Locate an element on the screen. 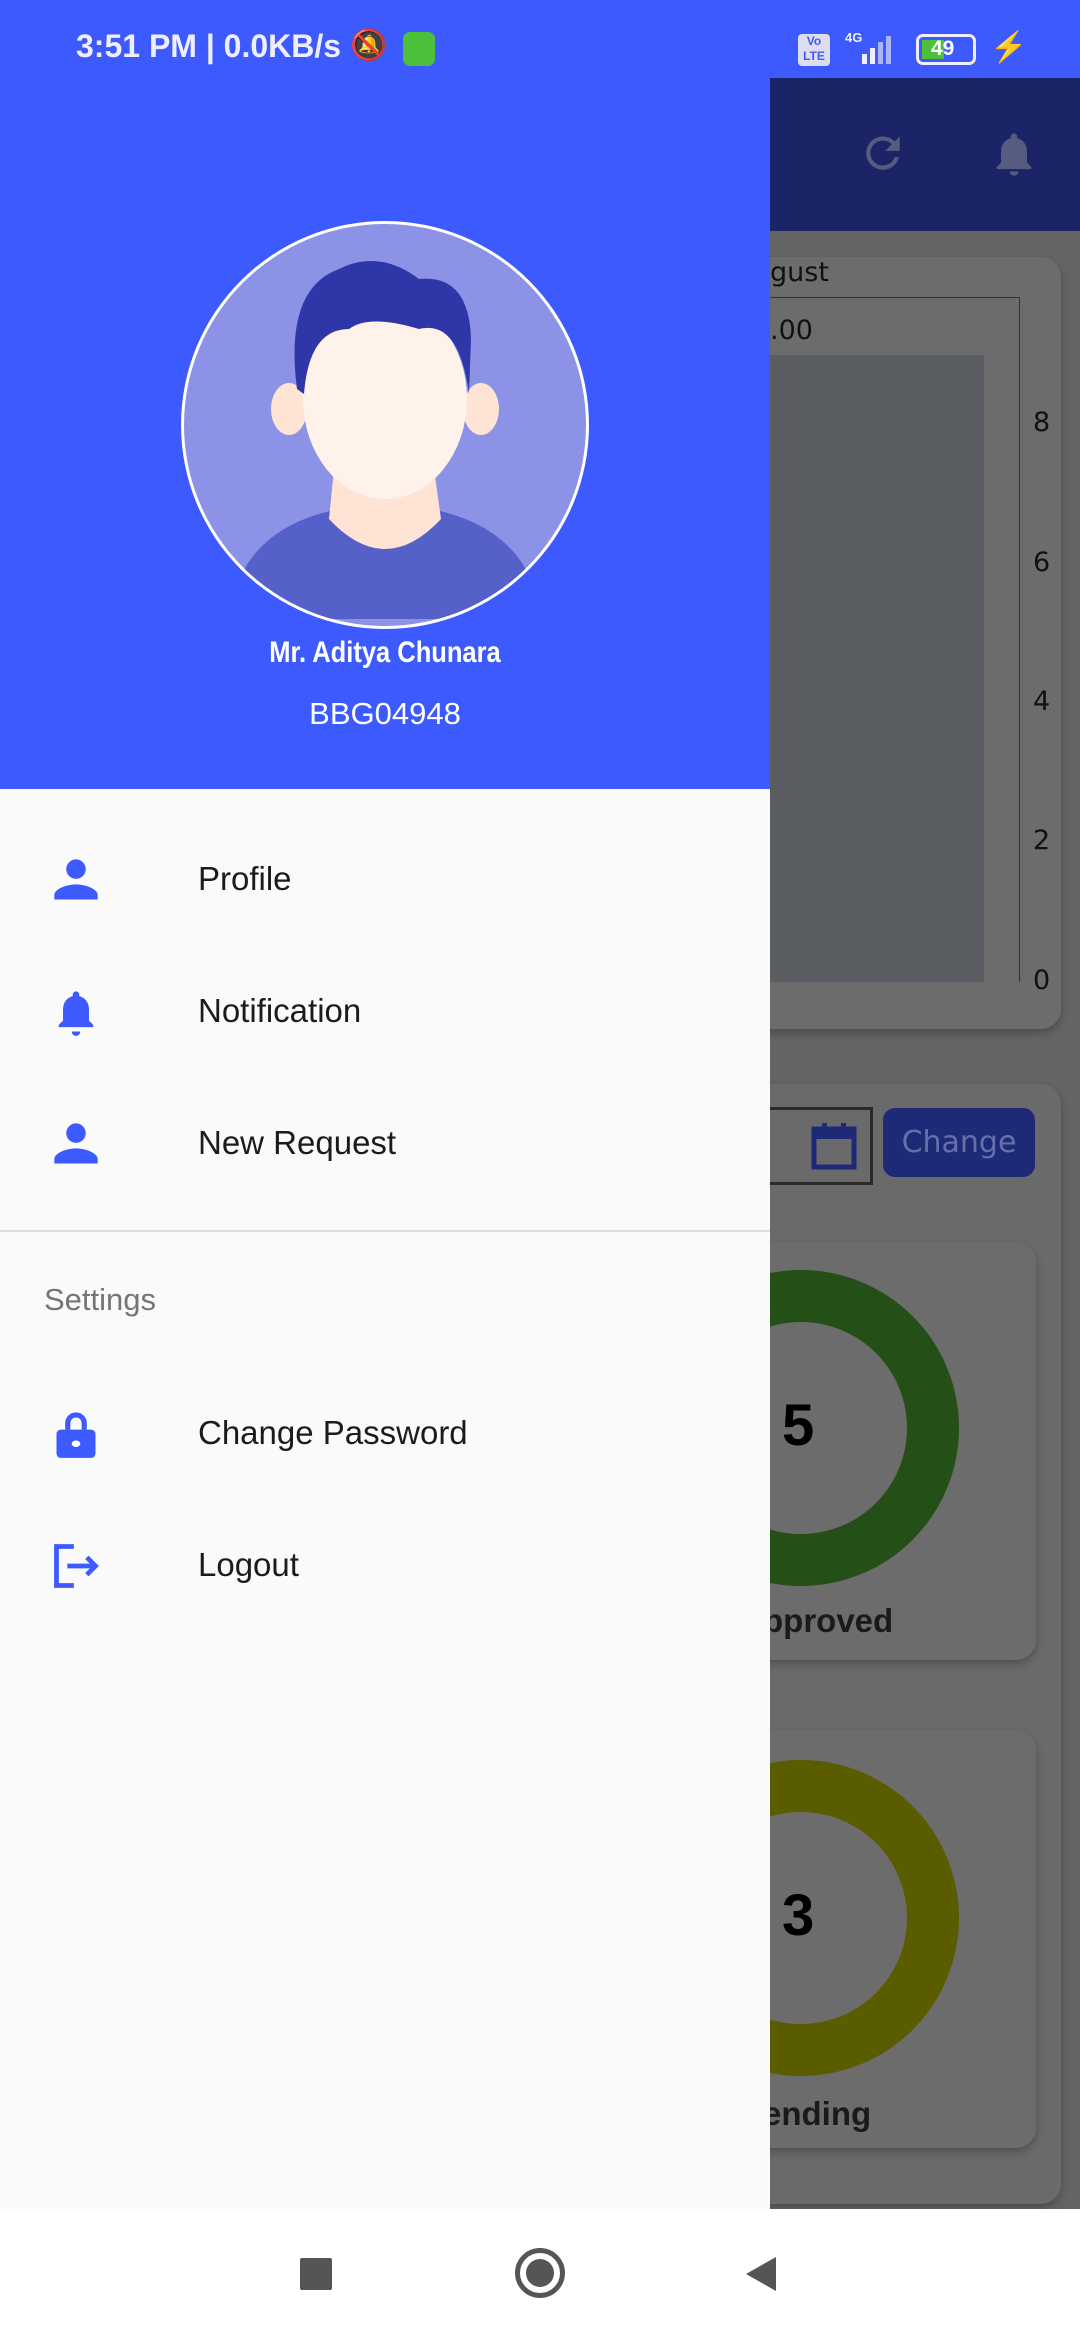 Image resolution: width=1080 pixels, height=2340 pixels. chart-title: gust is located at coordinates (799, 272).